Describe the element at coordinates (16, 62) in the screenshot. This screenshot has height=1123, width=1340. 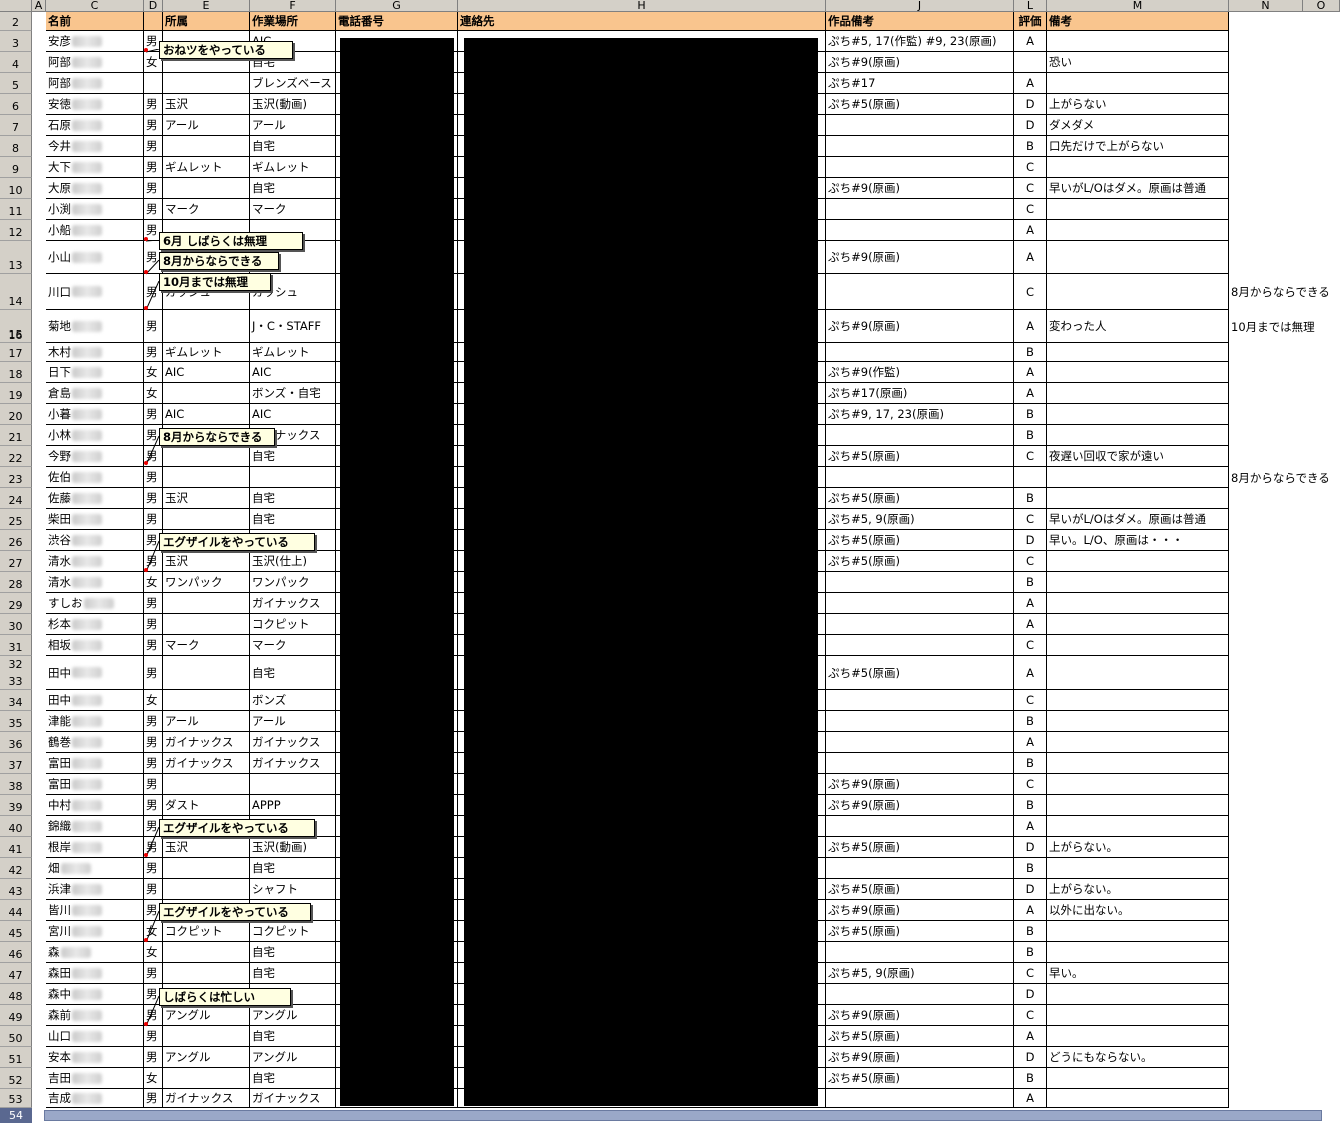
I see `row-header: 4` at that location.